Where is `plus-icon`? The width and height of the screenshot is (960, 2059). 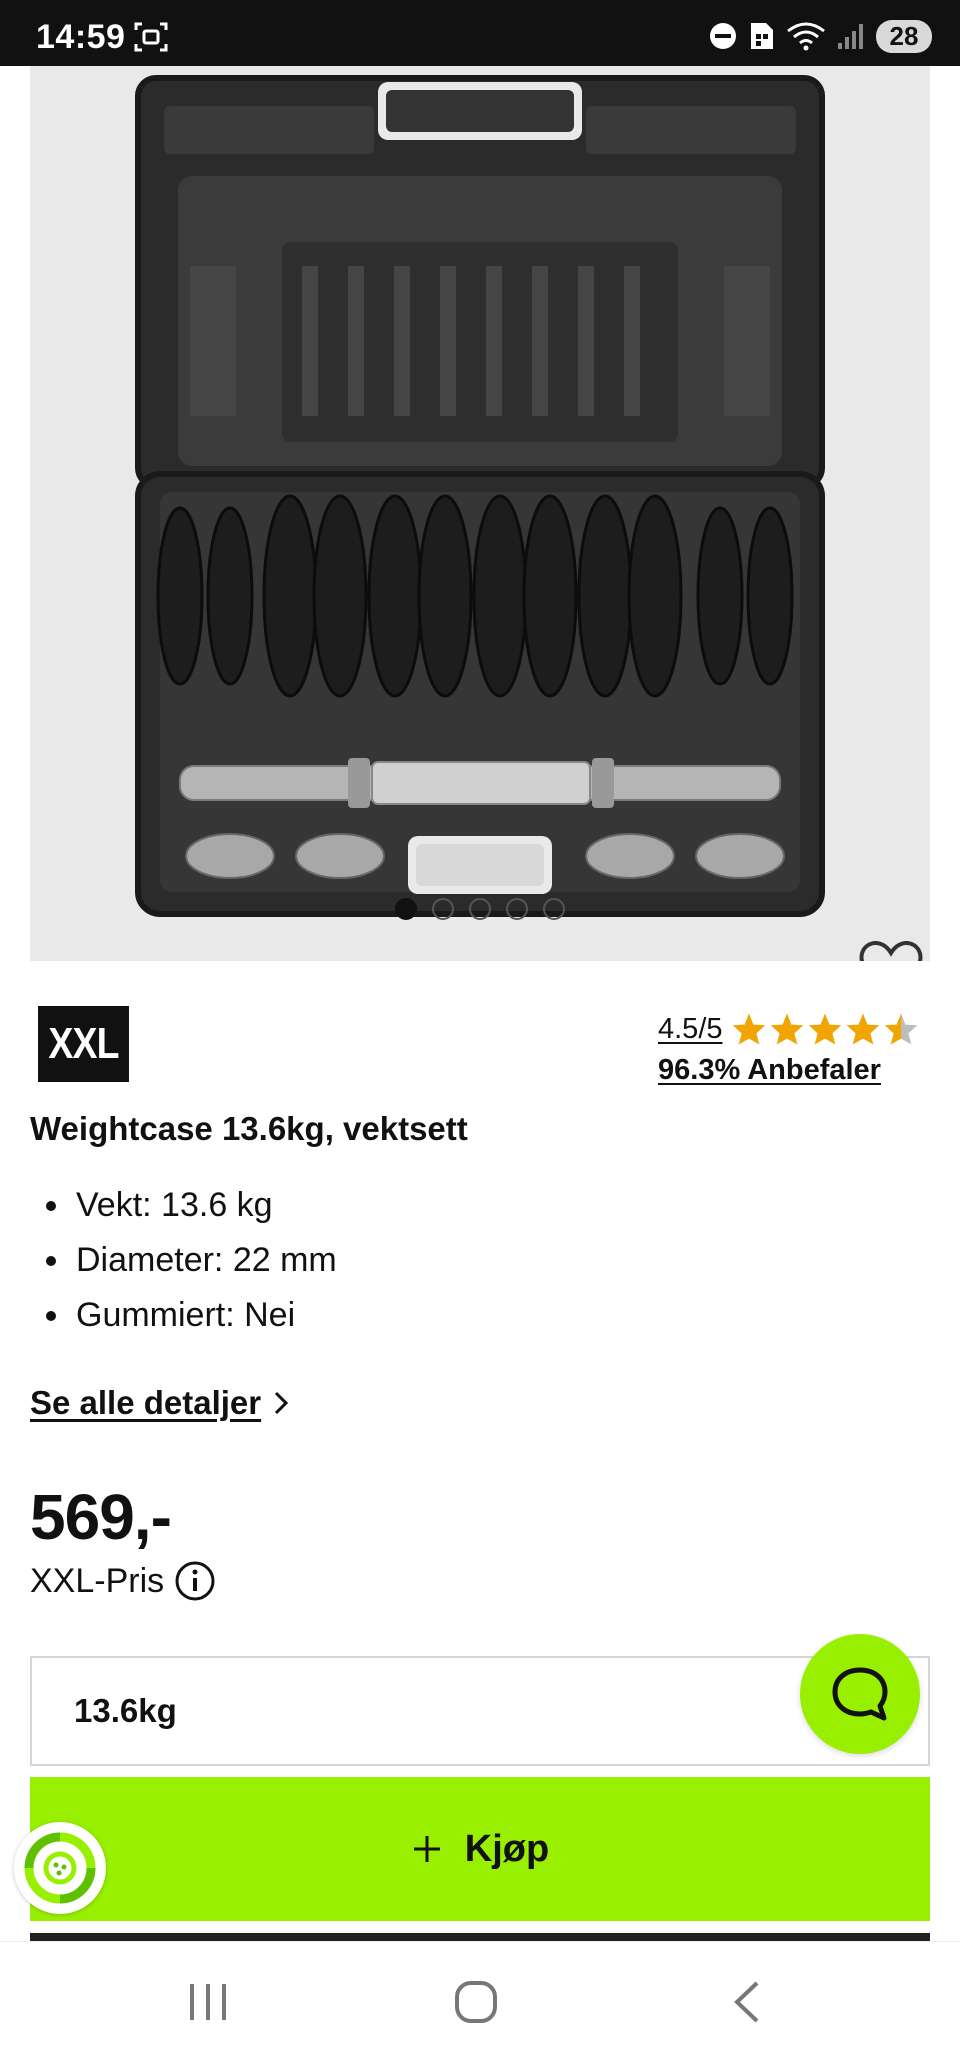 plus-icon is located at coordinates (426, 1849).